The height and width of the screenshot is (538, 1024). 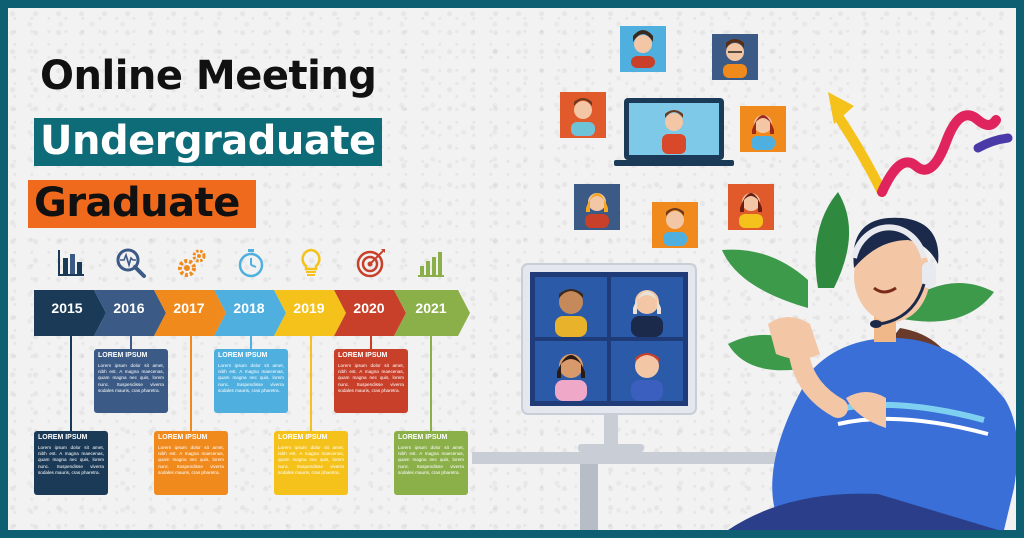 What do you see at coordinates (589, 497) in the screenshot?
I see `desk-leg` at bounding box center [589, 497].